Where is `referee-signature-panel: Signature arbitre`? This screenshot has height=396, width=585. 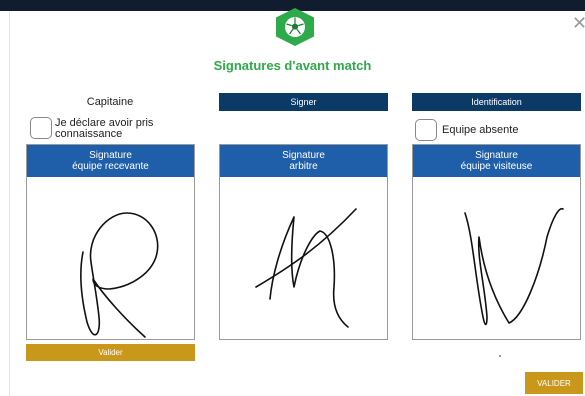 referee-signature-panel: Signature arbitre is located at coordinates (303, 242).